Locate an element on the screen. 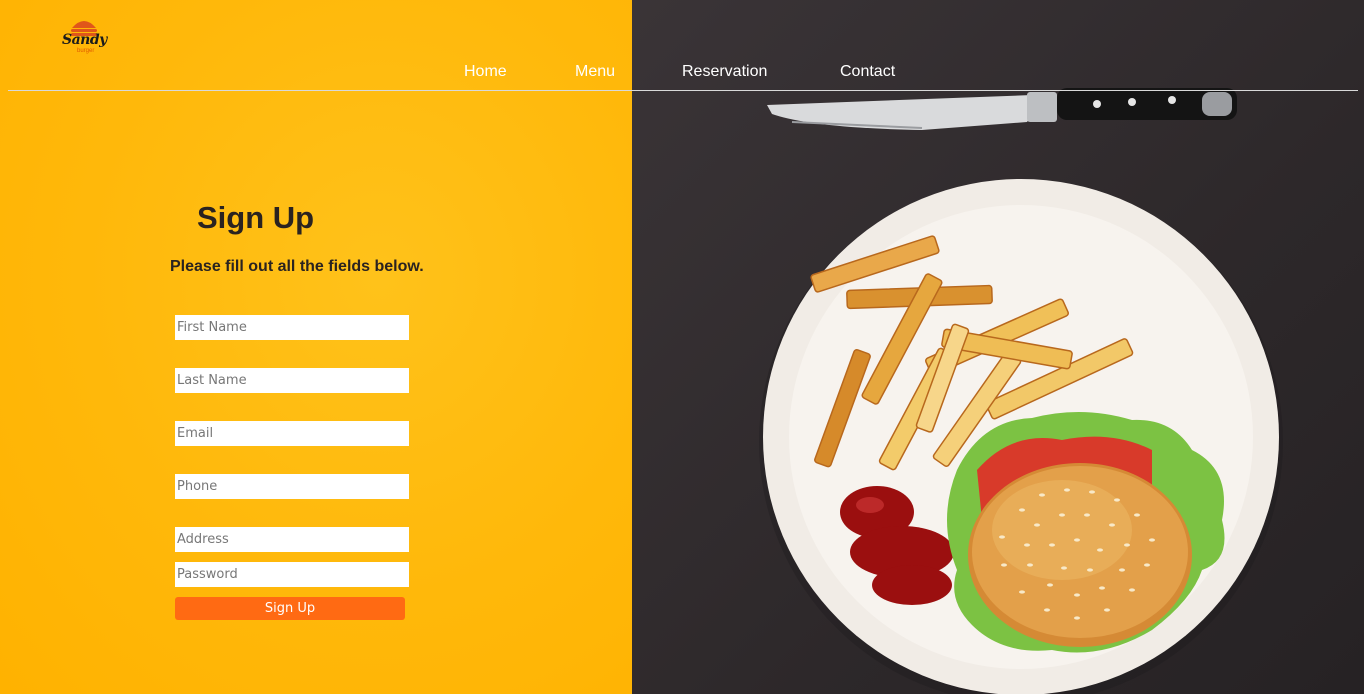 The height and width of the screenshot is (694, 1364). nav-contact-link: Contact is located at coordinates (867, 72).